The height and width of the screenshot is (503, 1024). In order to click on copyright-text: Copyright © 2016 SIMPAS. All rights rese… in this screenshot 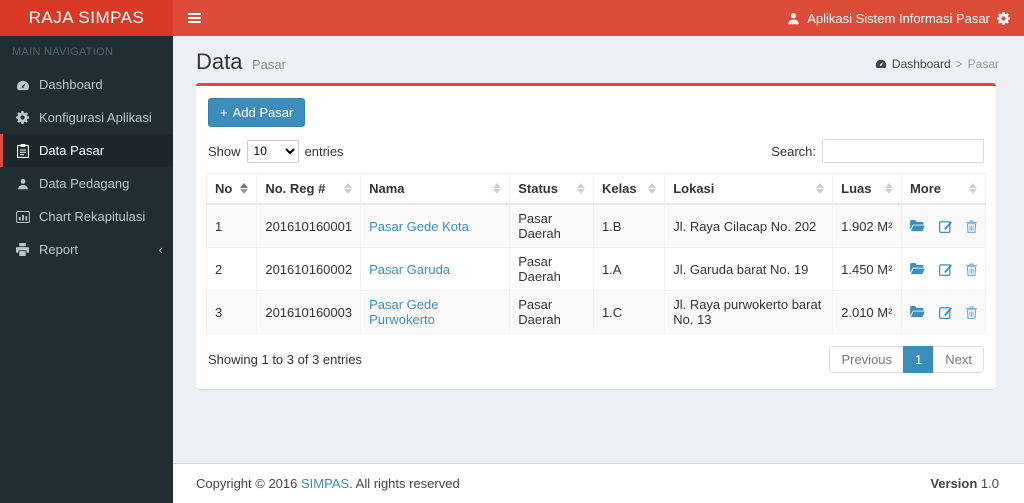, I will do `click(328, 483)`.